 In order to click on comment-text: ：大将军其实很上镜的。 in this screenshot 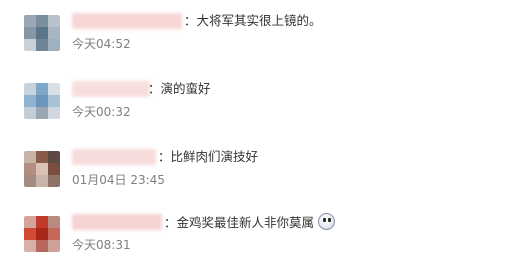, I will do `click(253, 21)`.